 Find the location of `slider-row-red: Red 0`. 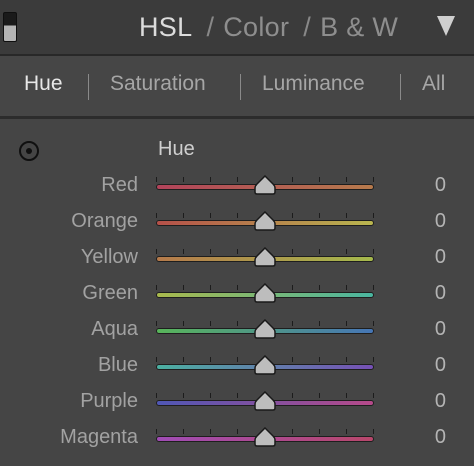

slider-row-red: Red 0 is located at coordinates (237, 185).